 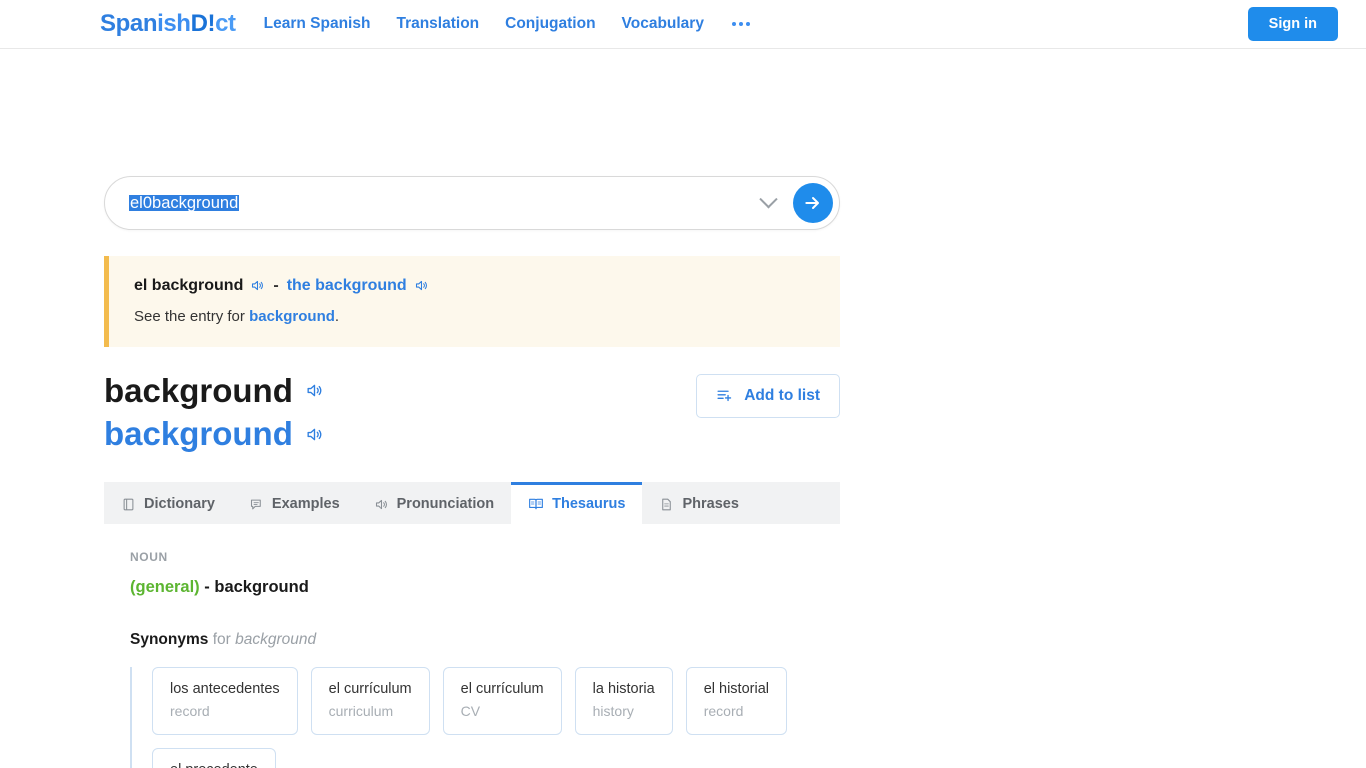 What do you see at coordinates (214, 757) in the screenshot?
I see `synonym-card: el precedente precedent` at bounding box center [214, 757].